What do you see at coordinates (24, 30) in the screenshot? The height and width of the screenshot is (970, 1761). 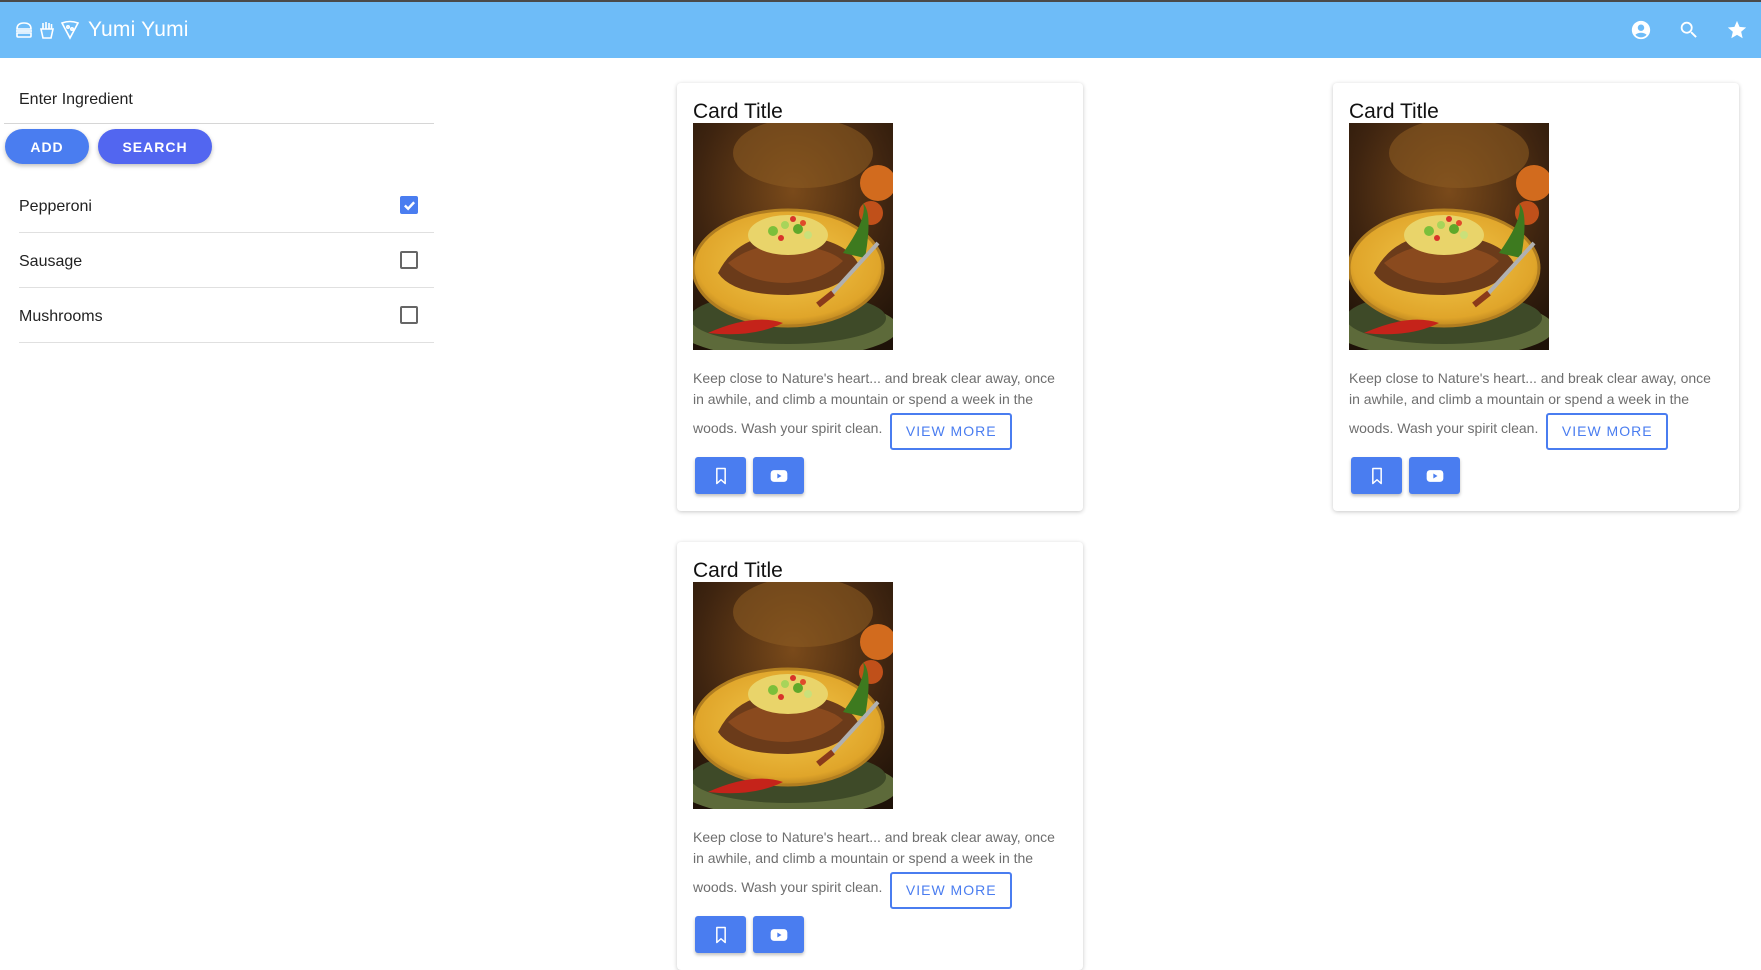 I see `burger-icon` at bounding box center [24, 30].